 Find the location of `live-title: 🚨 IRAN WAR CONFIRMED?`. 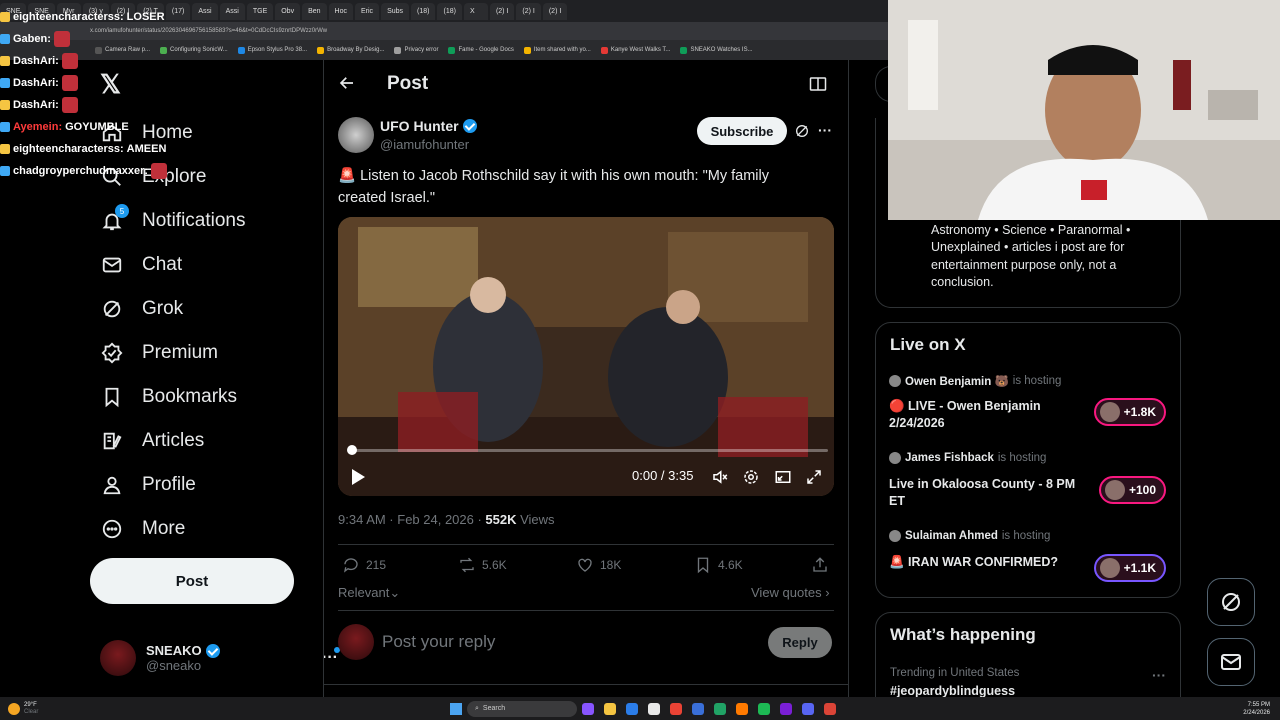

live-title: 🚨 IRAN WAR CONFIRMED? is located at coordinates (974, 562).